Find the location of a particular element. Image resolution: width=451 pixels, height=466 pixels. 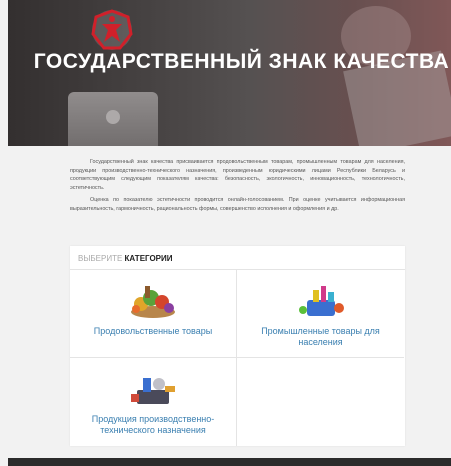

industrial-tools-icon is located at coordinates (153, 391).